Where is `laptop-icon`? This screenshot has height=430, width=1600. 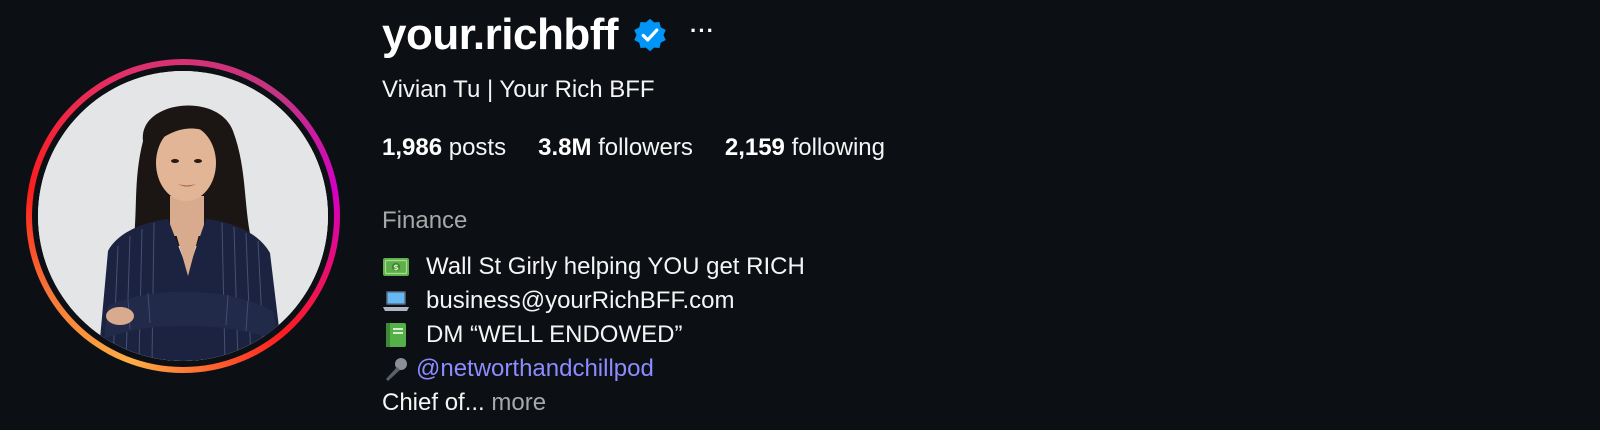
laptop-icon is located at coordinates (396, 301).